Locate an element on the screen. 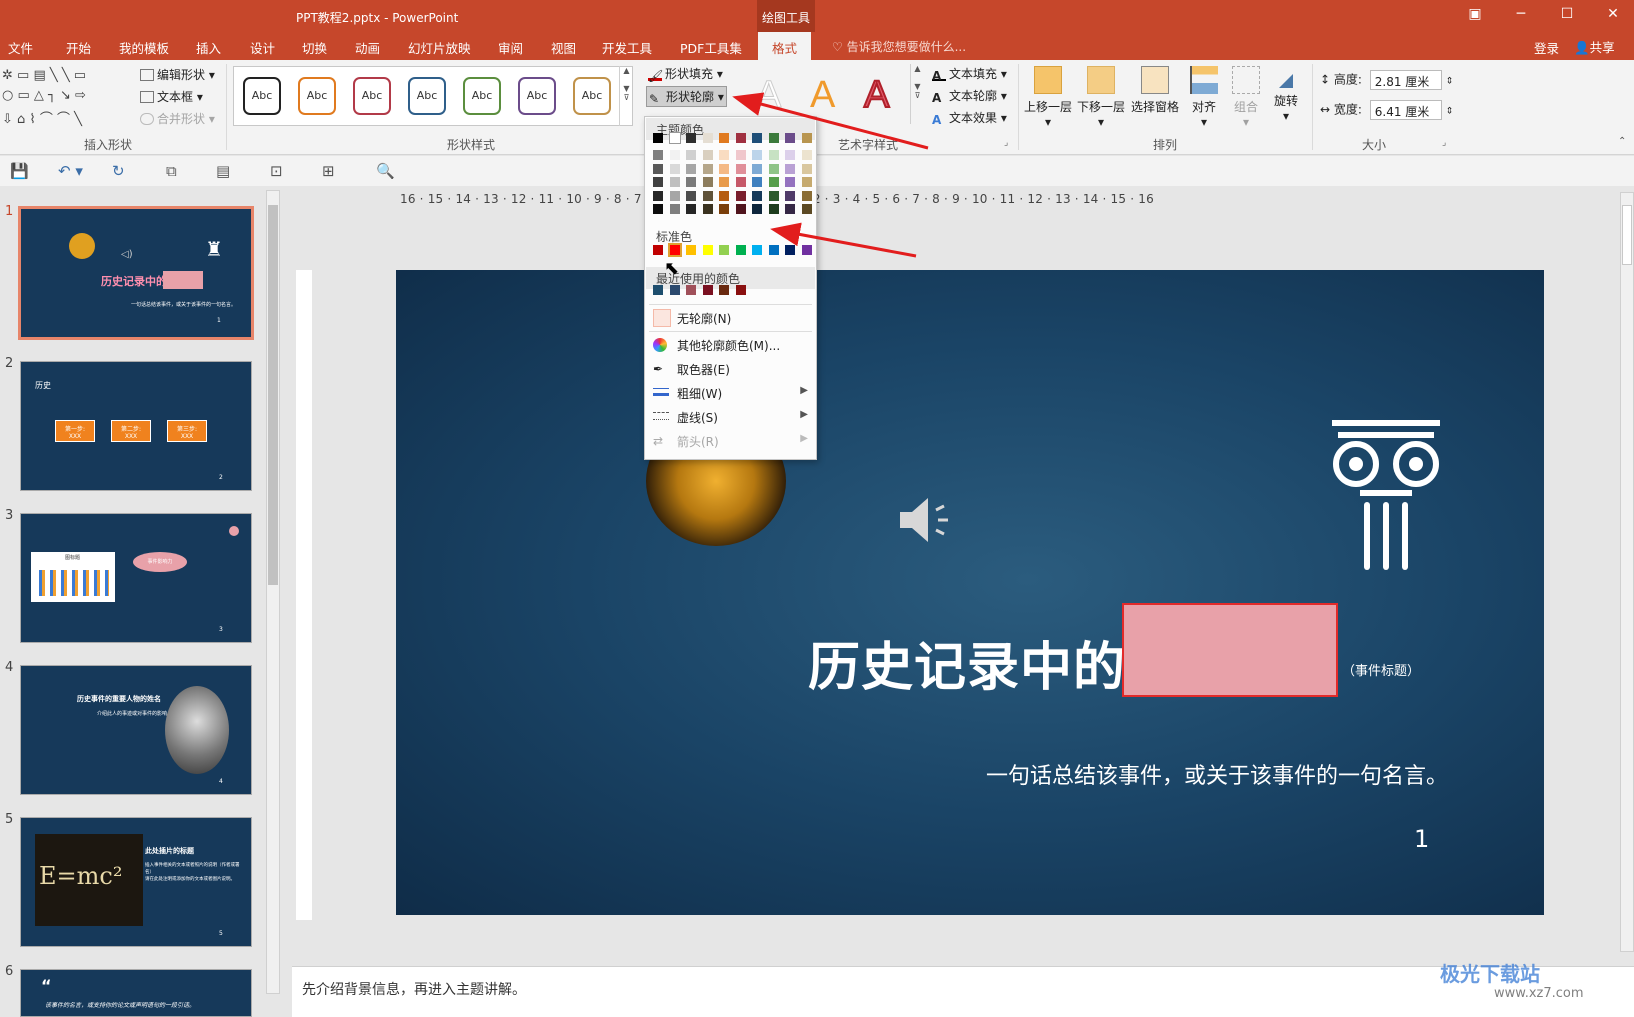  arrows-item: ⇄ 箭头(R) ▶ is located at coordinates (730, 441).